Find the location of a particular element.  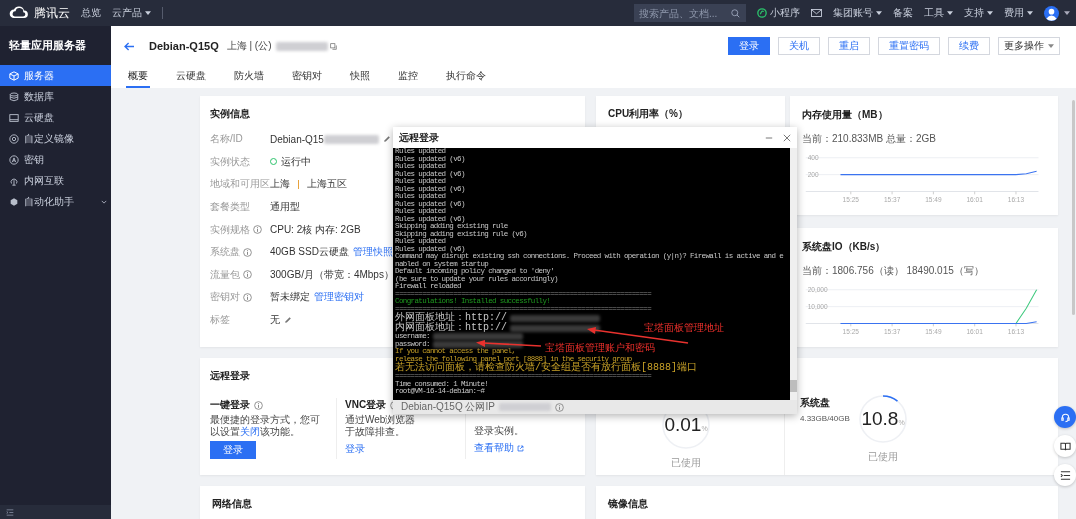

list-icon is located at coordinates (1065, 475).